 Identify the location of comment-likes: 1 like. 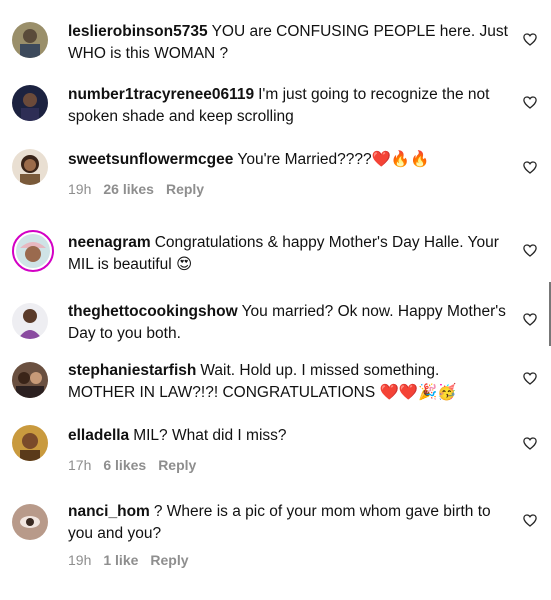
(120, 560).